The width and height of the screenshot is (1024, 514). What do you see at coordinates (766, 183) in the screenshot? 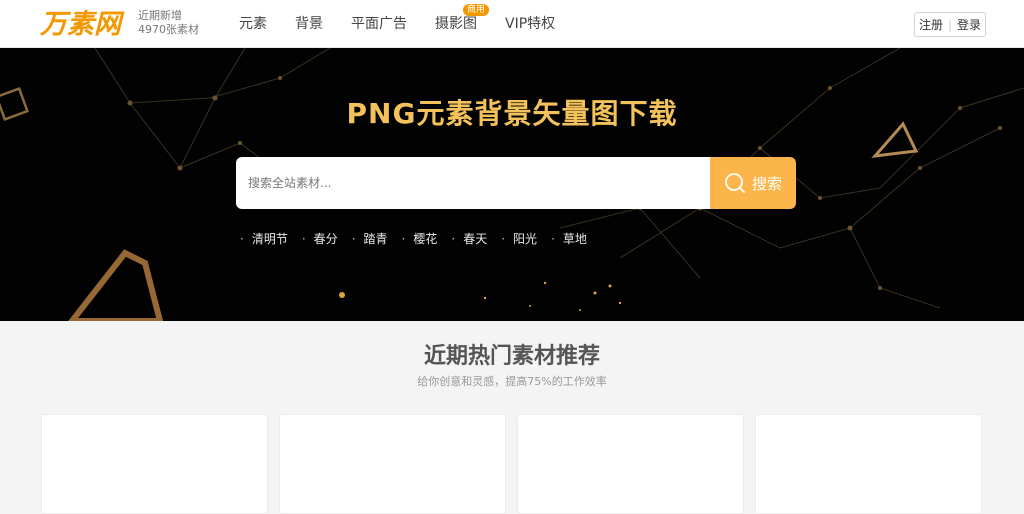
I see `search-button-label: 搜索` at bounding box center [766, 183].